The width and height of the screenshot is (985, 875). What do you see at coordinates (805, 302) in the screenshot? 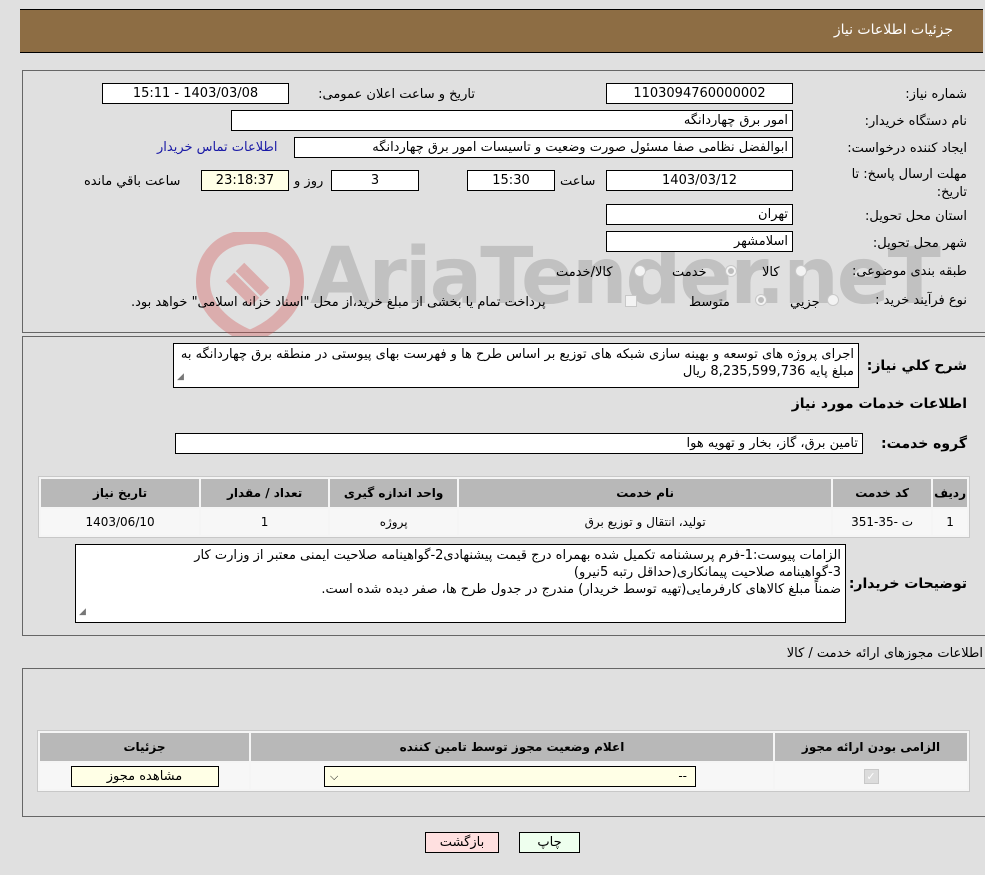
I see `purchase-option-minor: جزيي` at bounding box center [805, 302].